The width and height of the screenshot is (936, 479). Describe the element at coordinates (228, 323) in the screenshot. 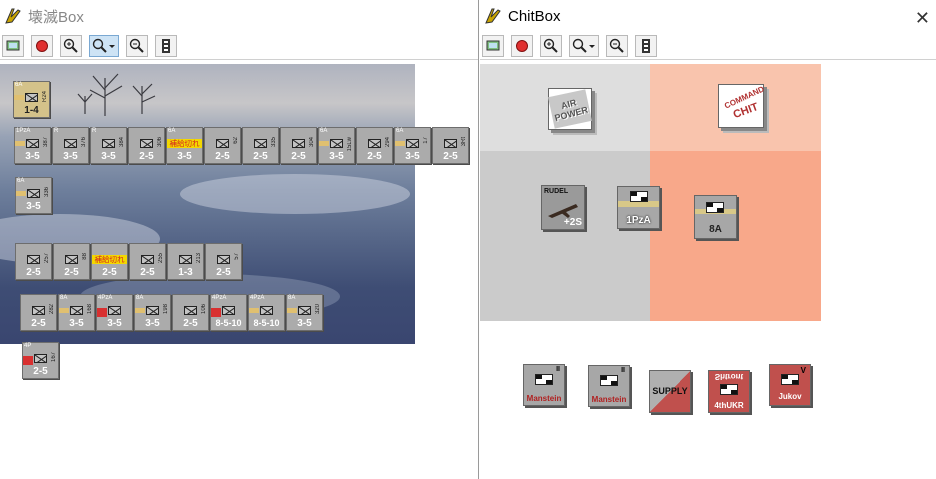

I see `counter-strength: 8-5-10` at that location.